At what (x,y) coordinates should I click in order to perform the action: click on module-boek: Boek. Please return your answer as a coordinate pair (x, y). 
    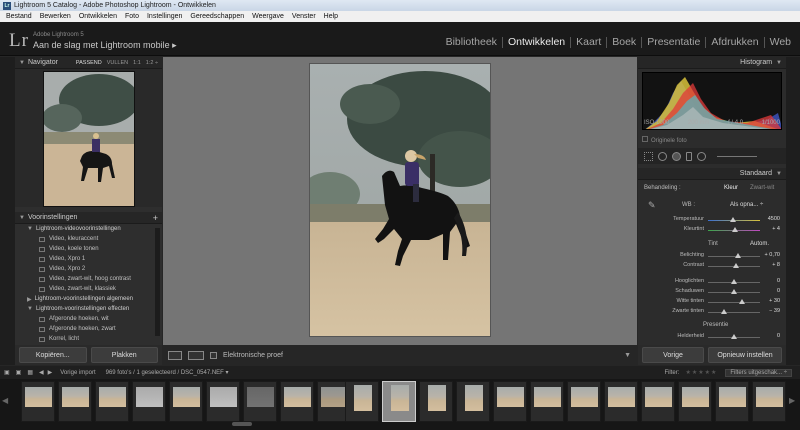
    Looking at the image, I should click on (623, 42).